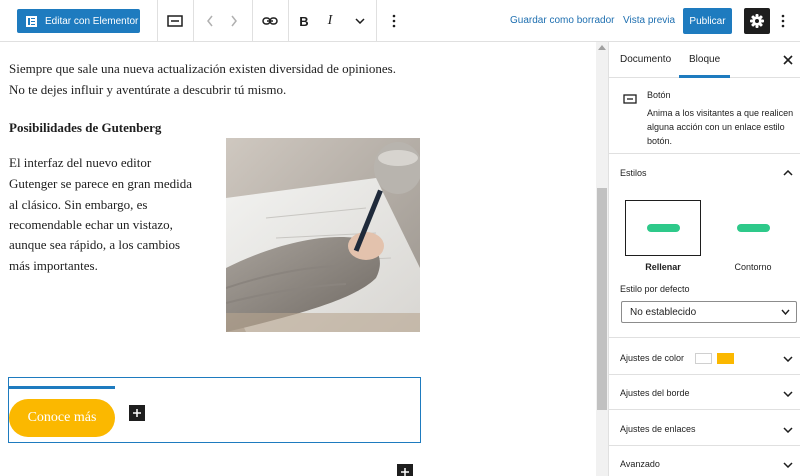 Image resolution: width=800 pixels, height=476 pixels. What do you see at coordinates (234, 21) in the screenshot?
I see `chevron-right-icon` at bounding box center [234, 21].